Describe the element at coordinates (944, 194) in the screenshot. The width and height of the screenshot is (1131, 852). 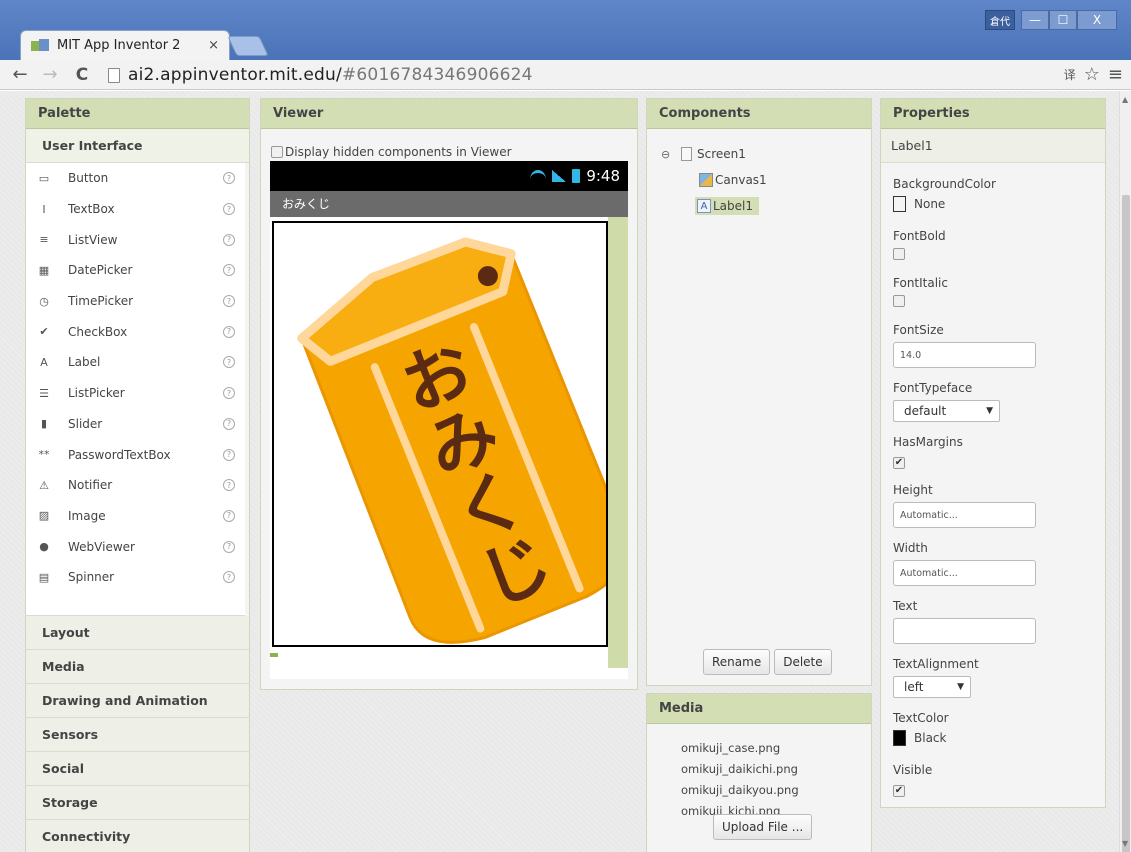
I see `prop-background-color: BackgroundColor None` at that location.